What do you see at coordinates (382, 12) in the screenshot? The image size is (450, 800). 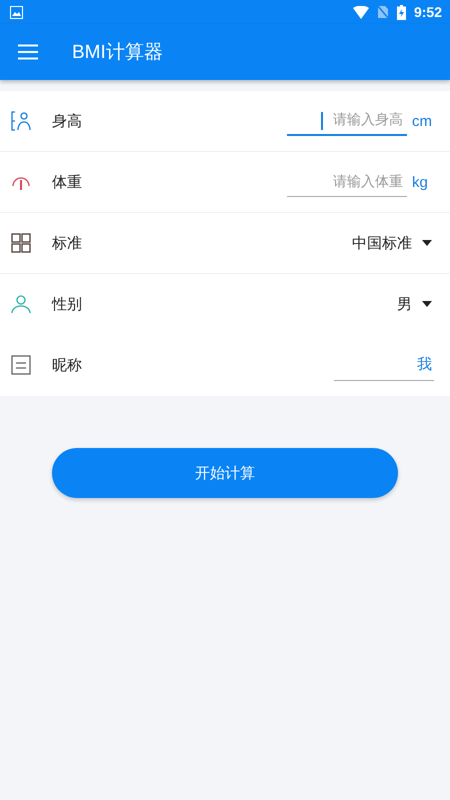 I see `no-sim-icon` at bounding box center [382, 12].